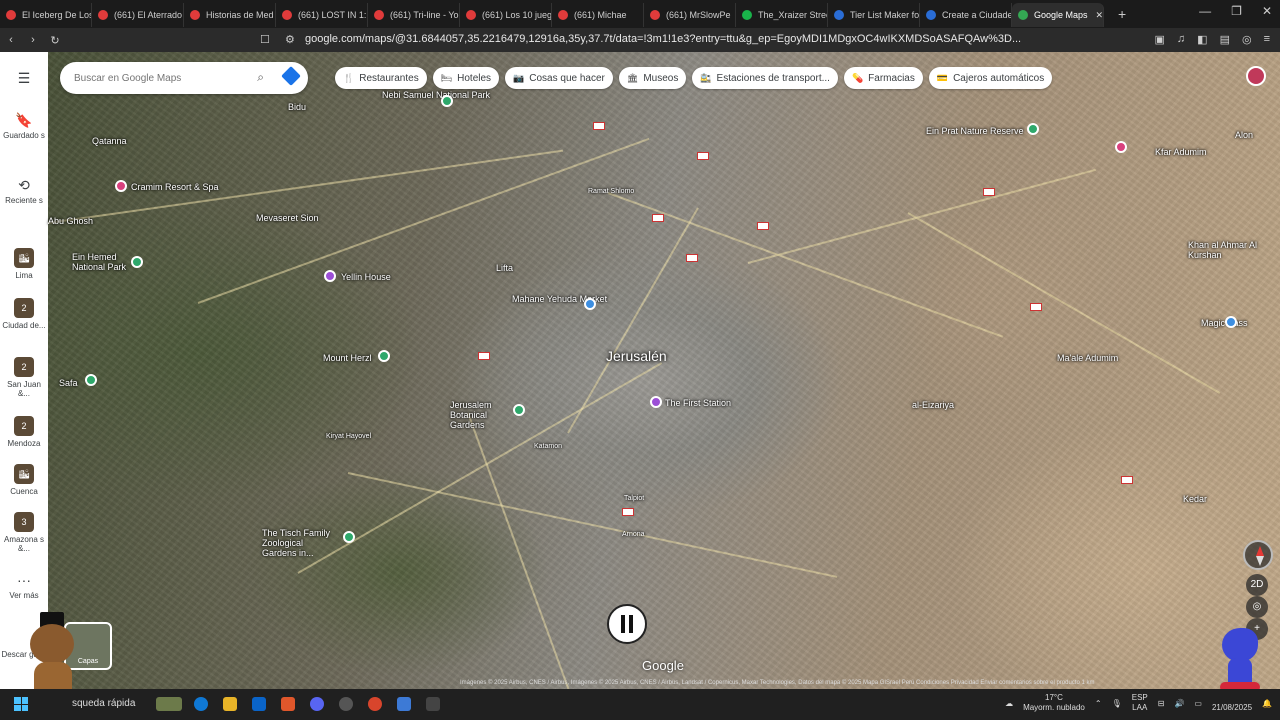 Image resolution: width=1280 pixels, height=720 pixels. I want to click on bookmark-icon: ☐, so click(265, 39).